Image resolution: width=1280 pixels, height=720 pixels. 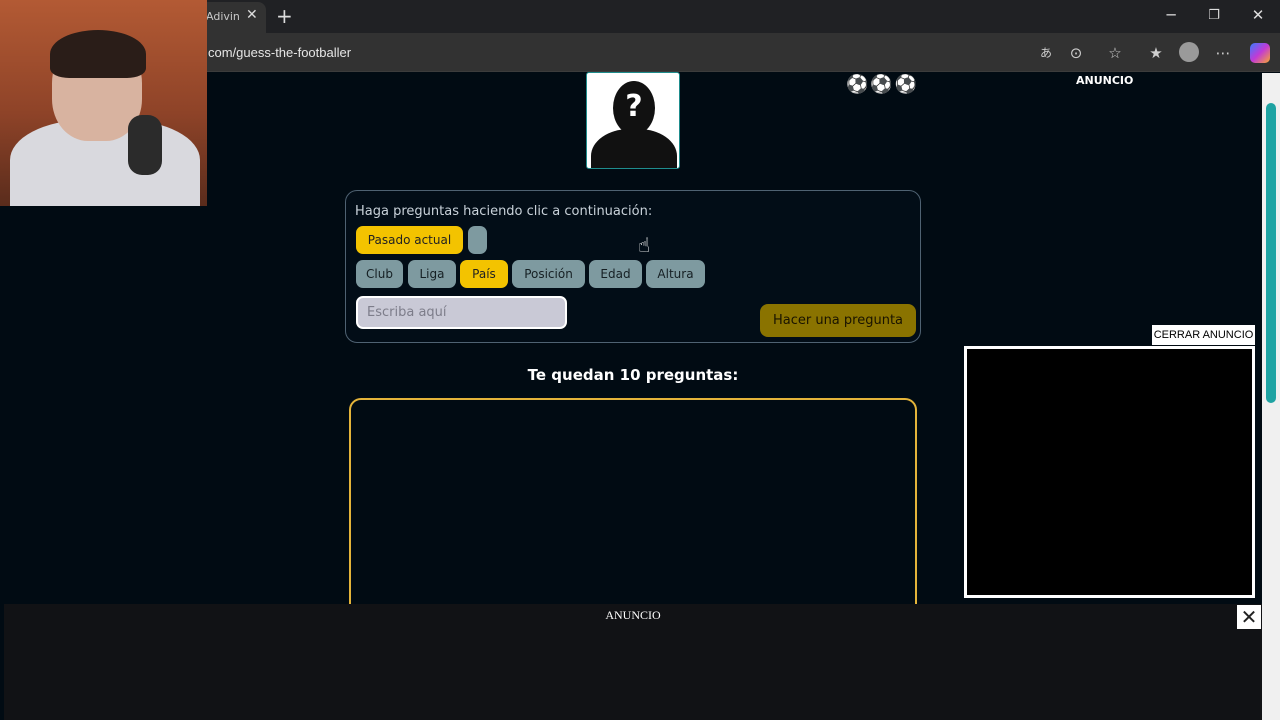 I want to click on more-icon: ⋯, so click(x=1223, y=53).